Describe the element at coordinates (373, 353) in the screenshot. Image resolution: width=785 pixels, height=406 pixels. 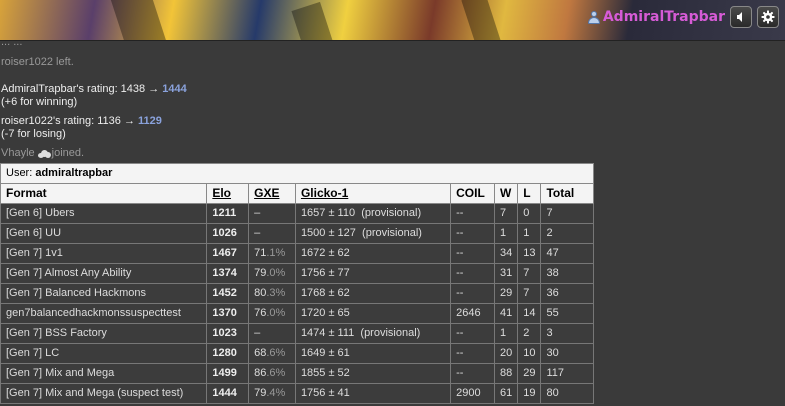
I see `glicko-cell: 1649 ± 61` at that location.